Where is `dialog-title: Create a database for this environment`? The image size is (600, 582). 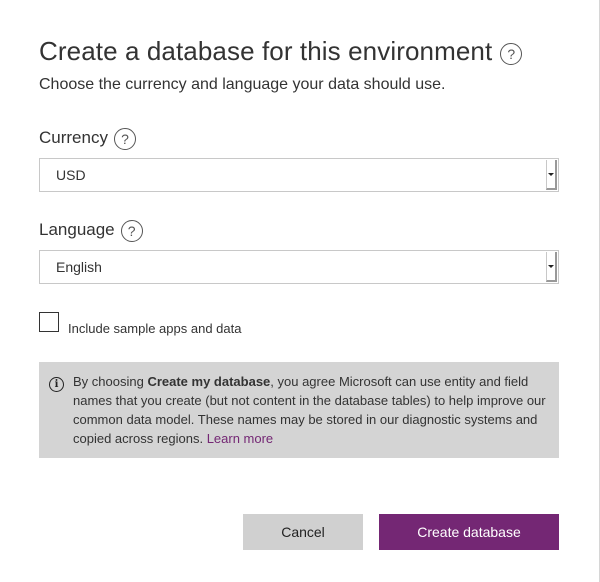 dialog-title: Create a database for this environment is located at coordinates (266, 51).